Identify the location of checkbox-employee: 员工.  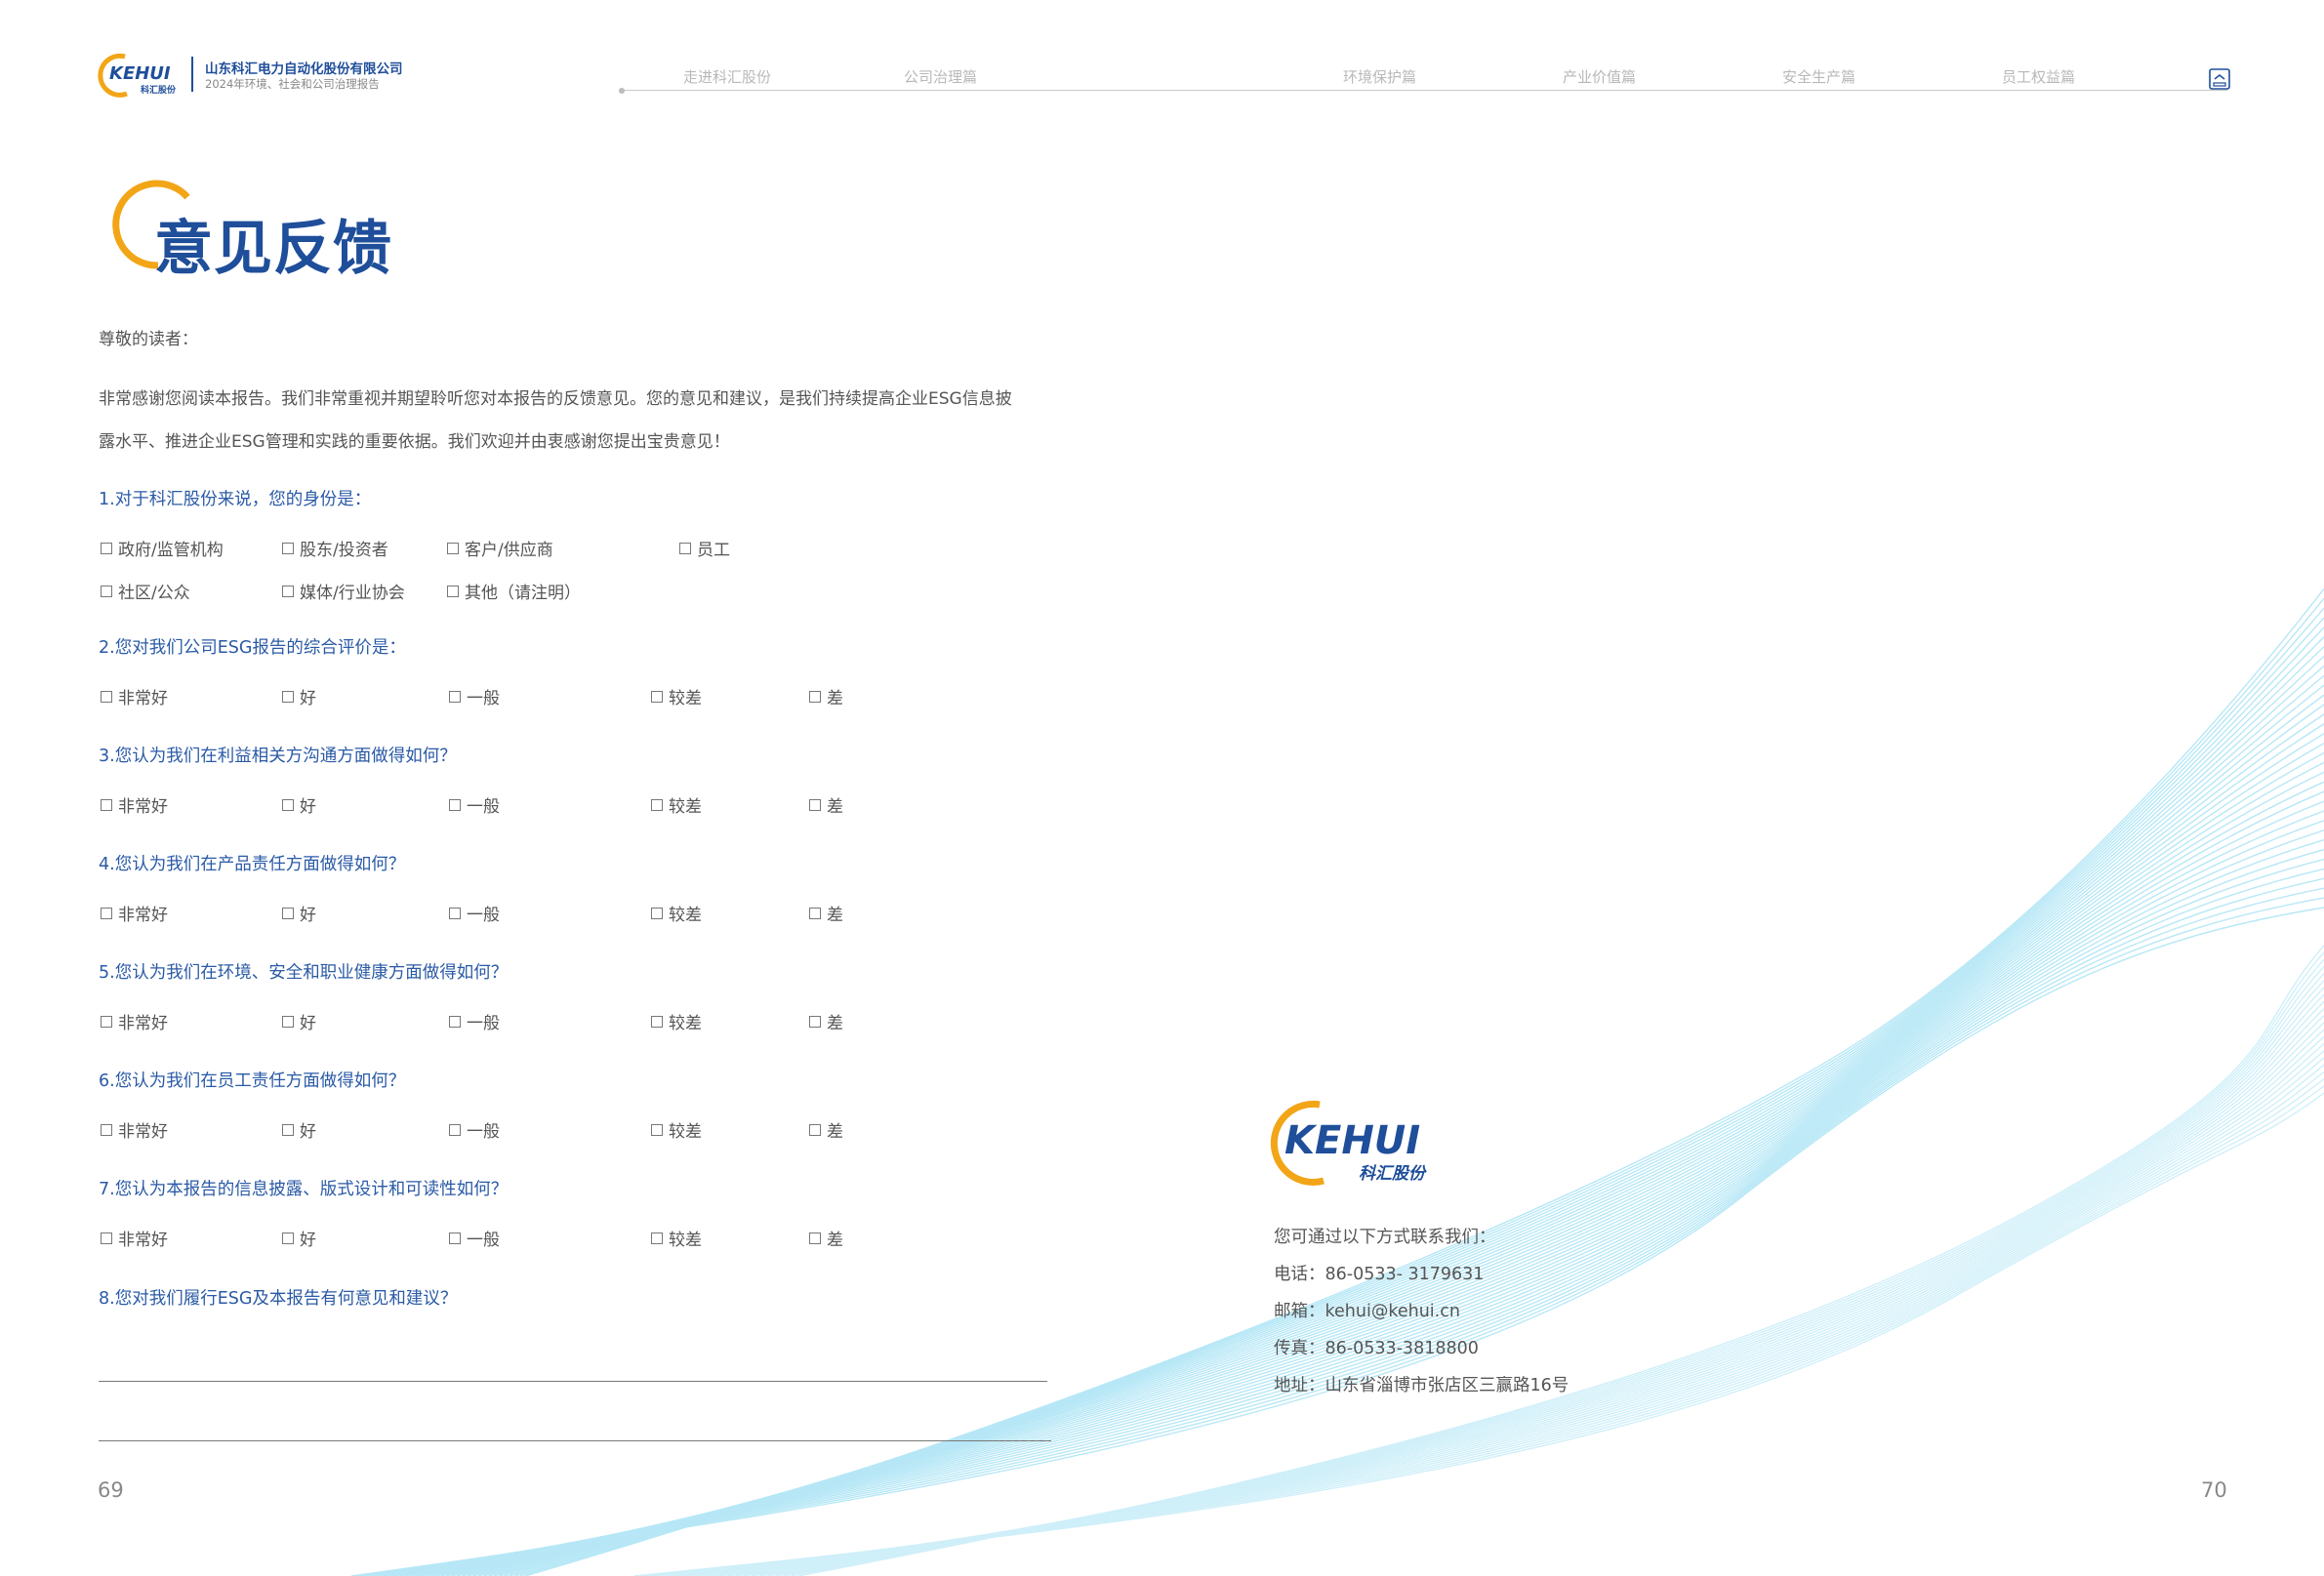
(705, 548).